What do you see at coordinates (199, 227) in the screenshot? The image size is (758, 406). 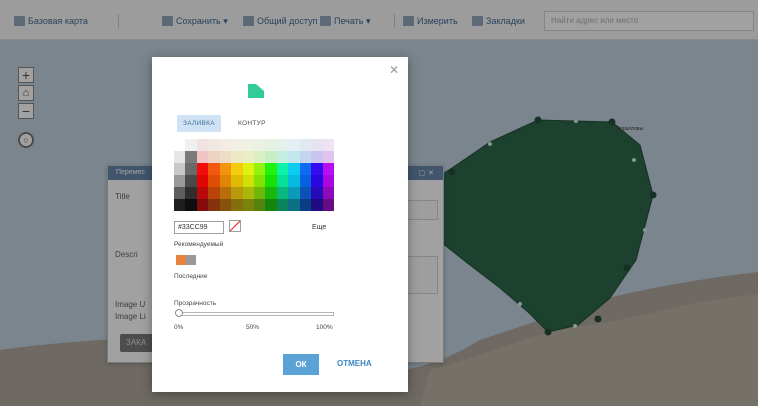 I see `hex-color-input: #33CC99` at bounding box center [199, 227].